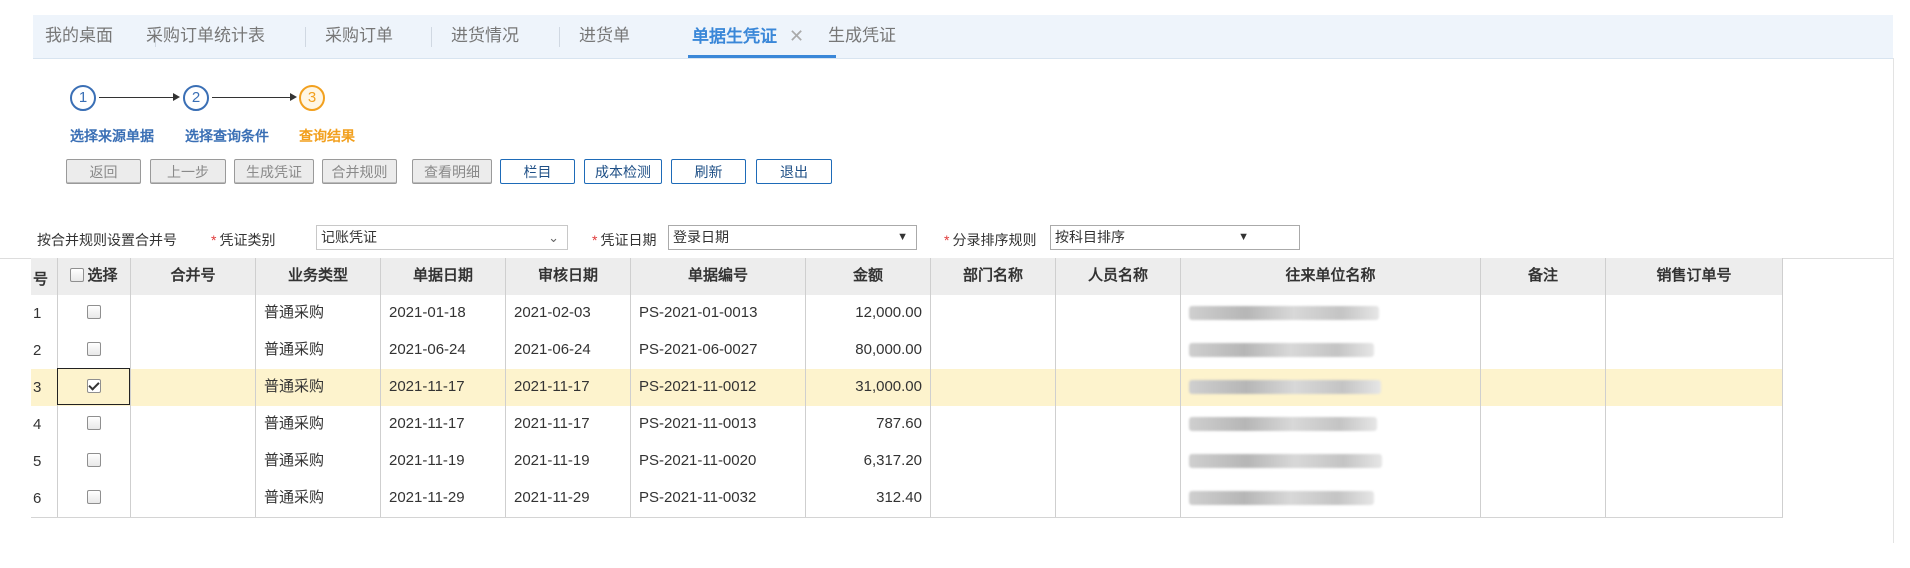 This screenshot has height=568, width=1910. I want to click on tab-bar: 我的桌面 采购订单统计表 采购订单 进货情况 进货单 单据生凭证 ✕ 生成凭证, so click(963, 37).